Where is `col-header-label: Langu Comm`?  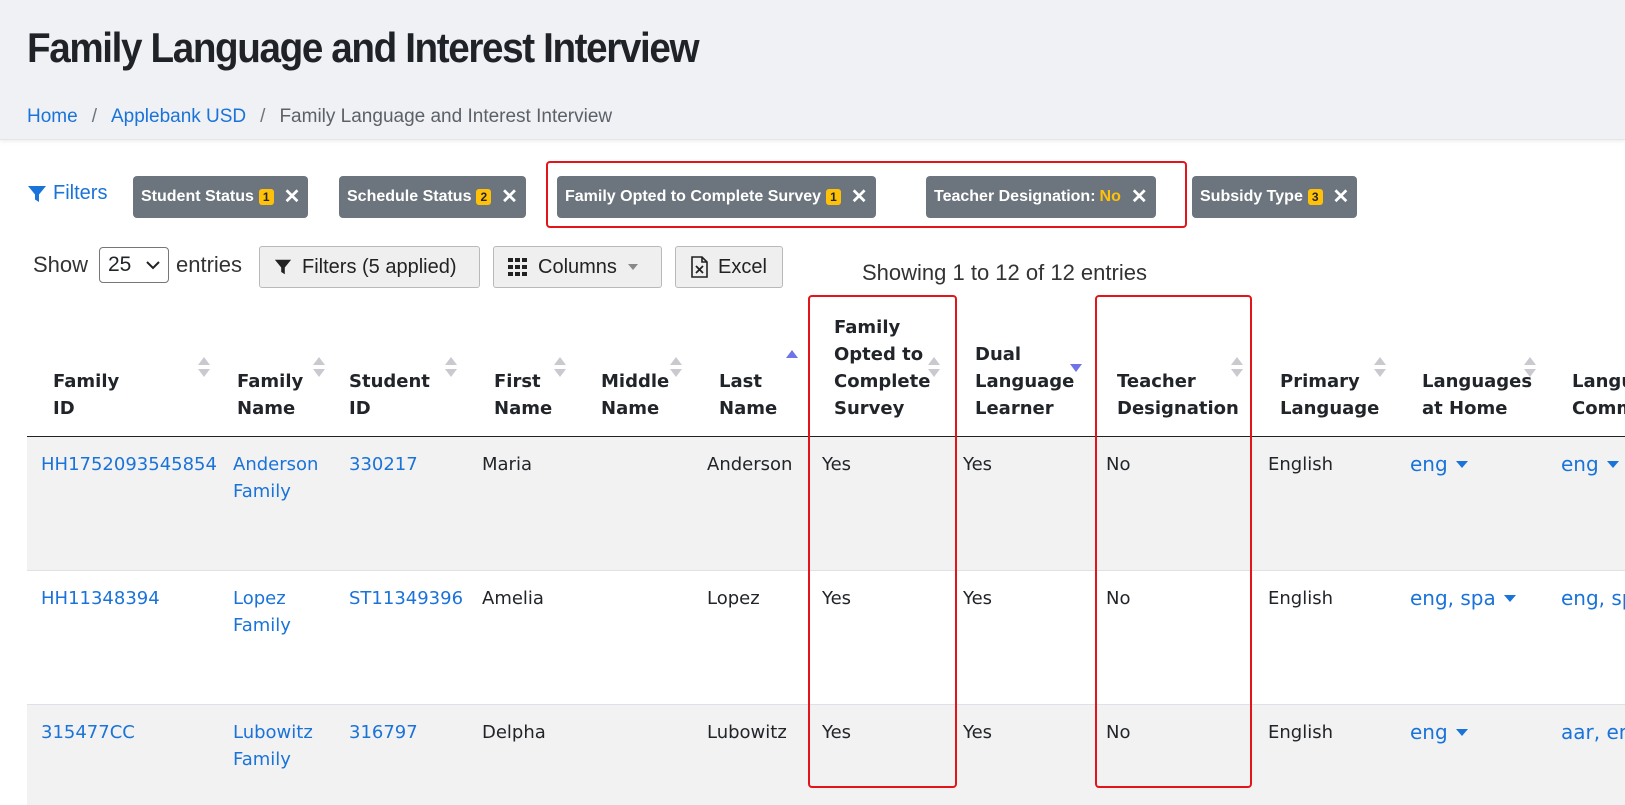
col-header-label: Langu Comm is located at coordinates (1598, 395).